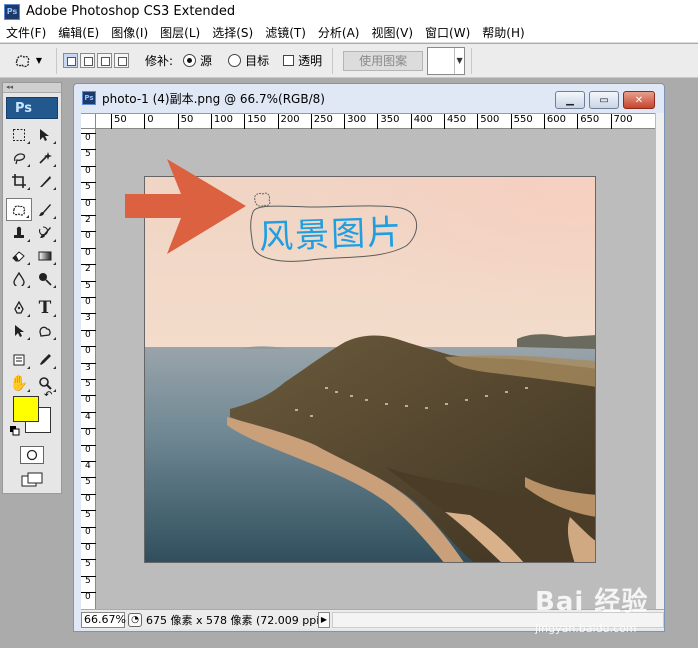  What do you see at coordinates (45, 359) in the screenshot?
I see `eyedropper-tool-icon` at bounding box center [45, 359].